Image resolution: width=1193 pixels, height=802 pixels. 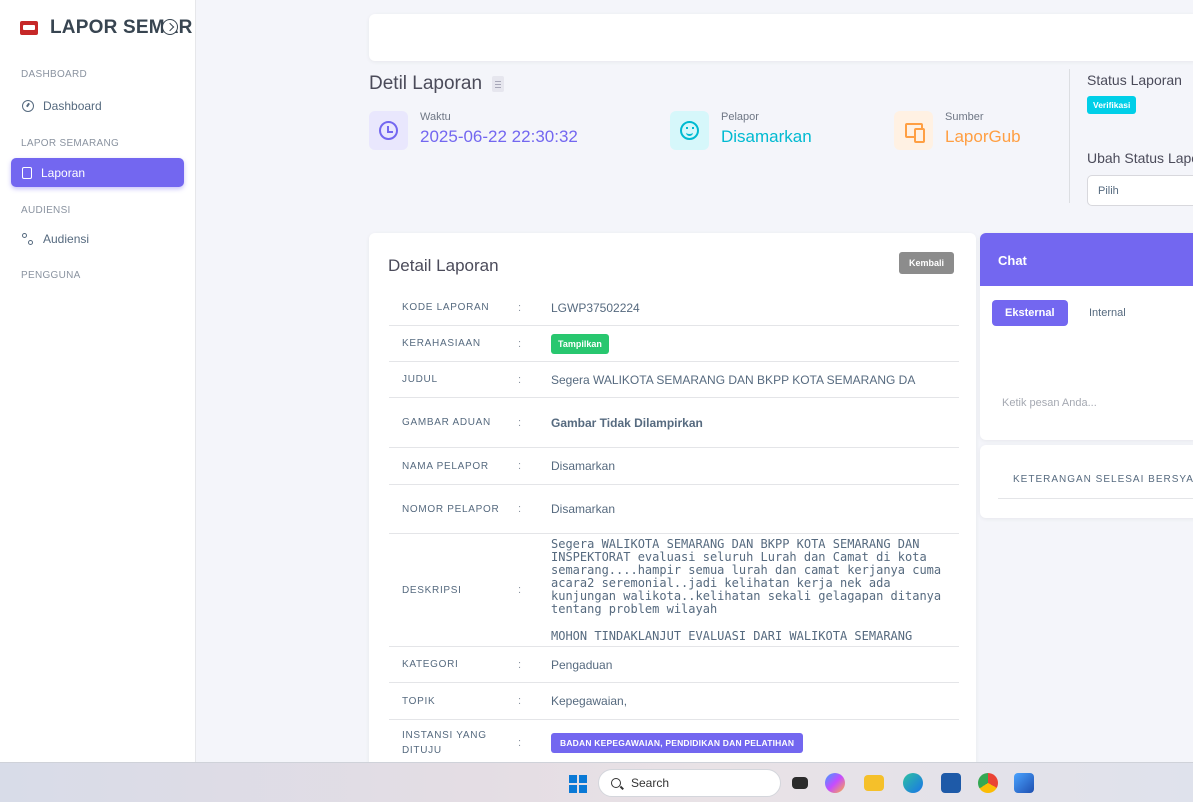 I want to click on devices-icon, so click(x=914, y=133).